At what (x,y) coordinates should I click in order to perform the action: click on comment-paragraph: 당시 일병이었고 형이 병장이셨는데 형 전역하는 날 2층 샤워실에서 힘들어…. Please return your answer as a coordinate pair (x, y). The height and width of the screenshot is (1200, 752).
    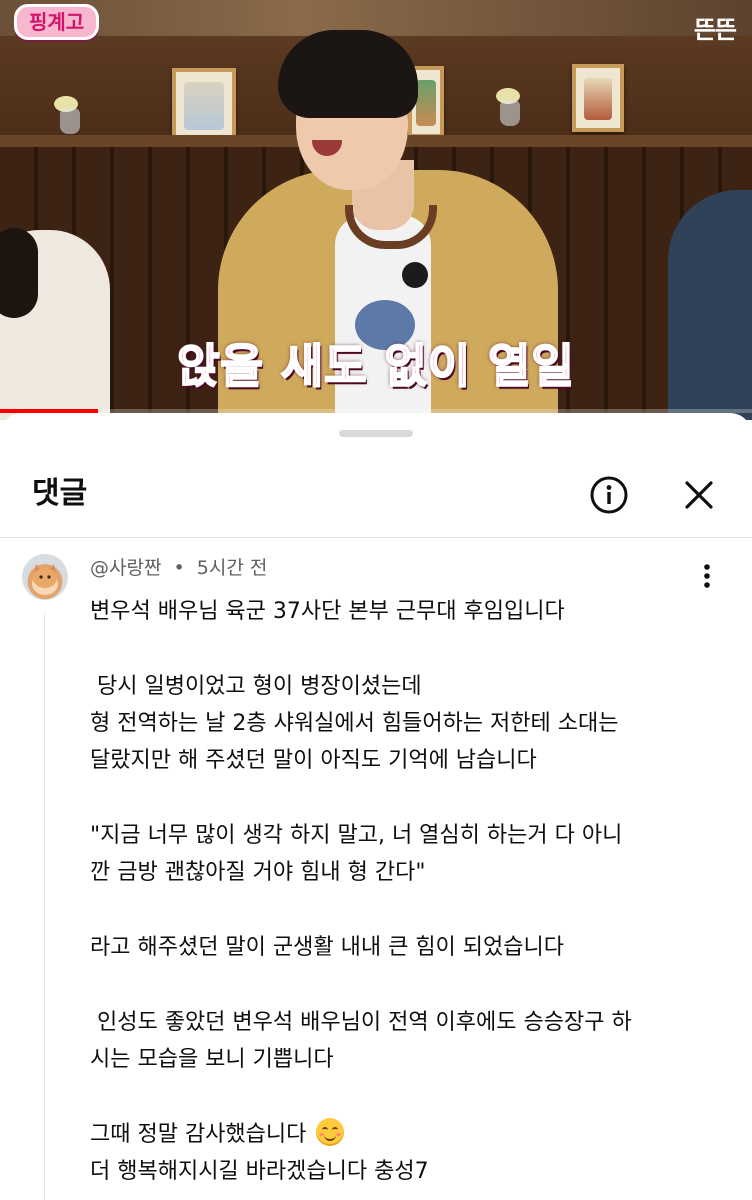
    Looking at the image, I should click on (410, 723).